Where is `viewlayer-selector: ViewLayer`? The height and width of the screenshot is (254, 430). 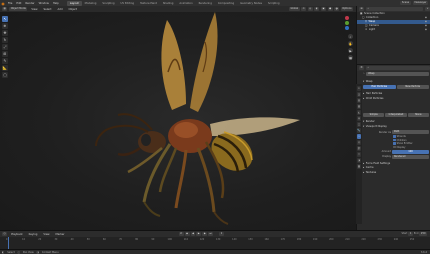 viewlayer-selector: ViewLayer is located at coordinates (420, 3).